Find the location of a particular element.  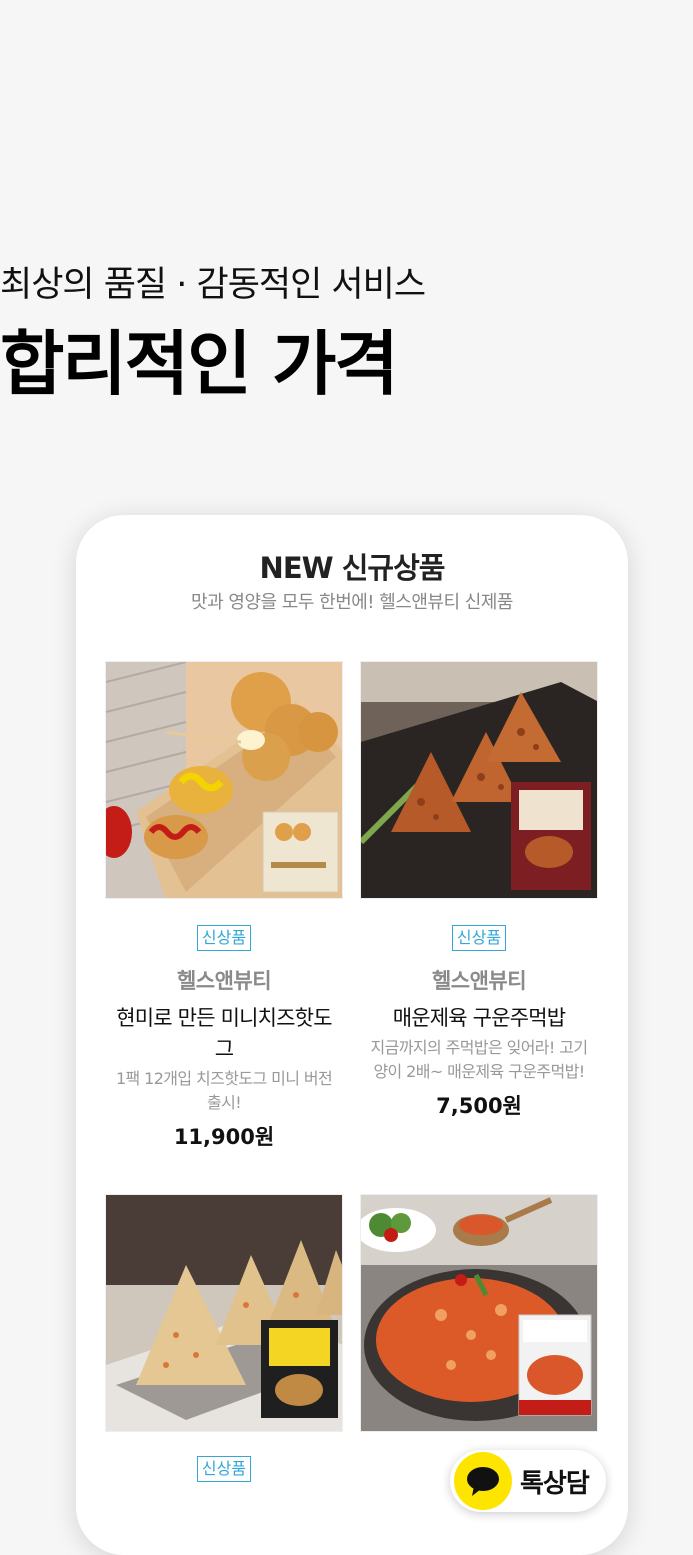

product-name: 매운제육 구운주먹밥 is located at coordinates (479, 1018).